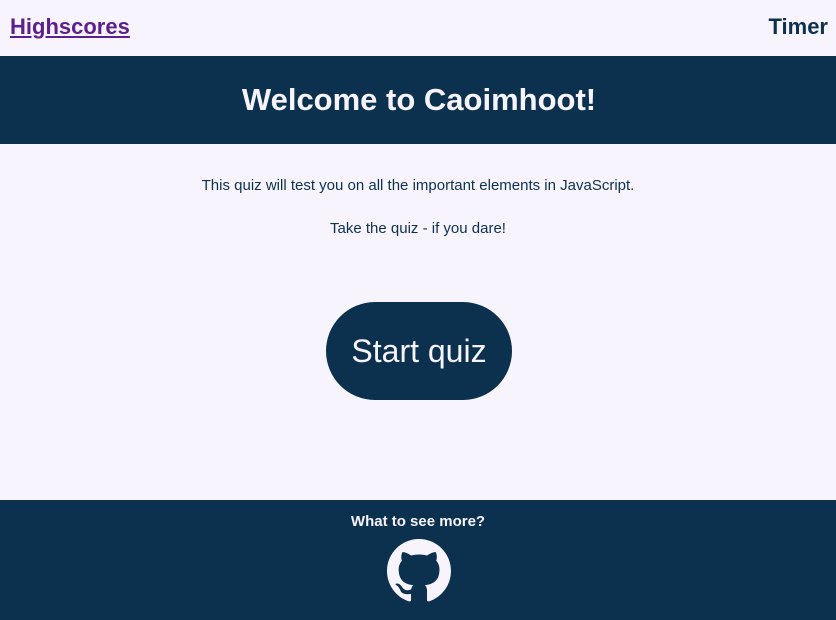 This screenshot has width=836, height=620. What do you see at coordinates (418, 521) in the screenshot?
I see `footer-prompt: What to see more?` at bounding box center [418, 521].